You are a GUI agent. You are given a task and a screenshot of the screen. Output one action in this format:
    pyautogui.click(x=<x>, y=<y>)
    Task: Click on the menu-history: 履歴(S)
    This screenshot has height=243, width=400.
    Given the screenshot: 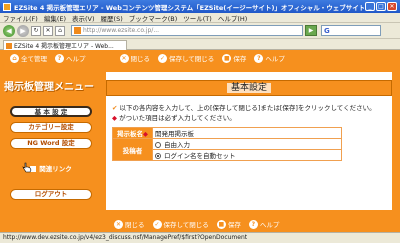 What is the action you would take?
    pyautogui.click(x=112, y=18)
    